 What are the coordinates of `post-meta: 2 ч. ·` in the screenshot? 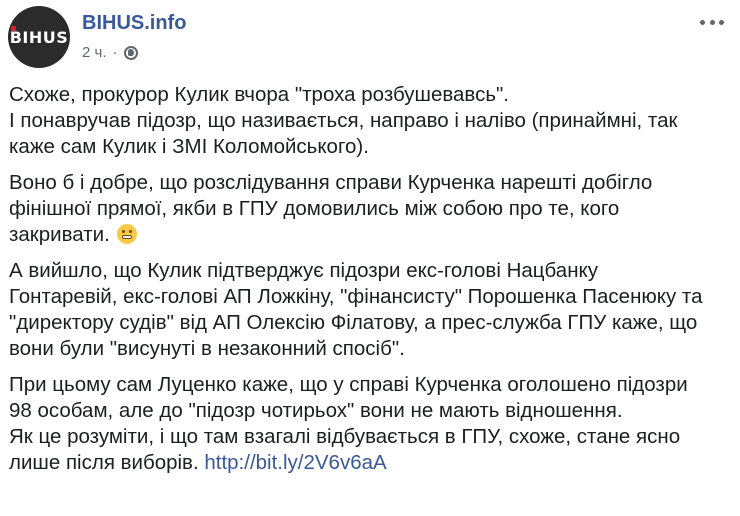 It's located at (110, 53).